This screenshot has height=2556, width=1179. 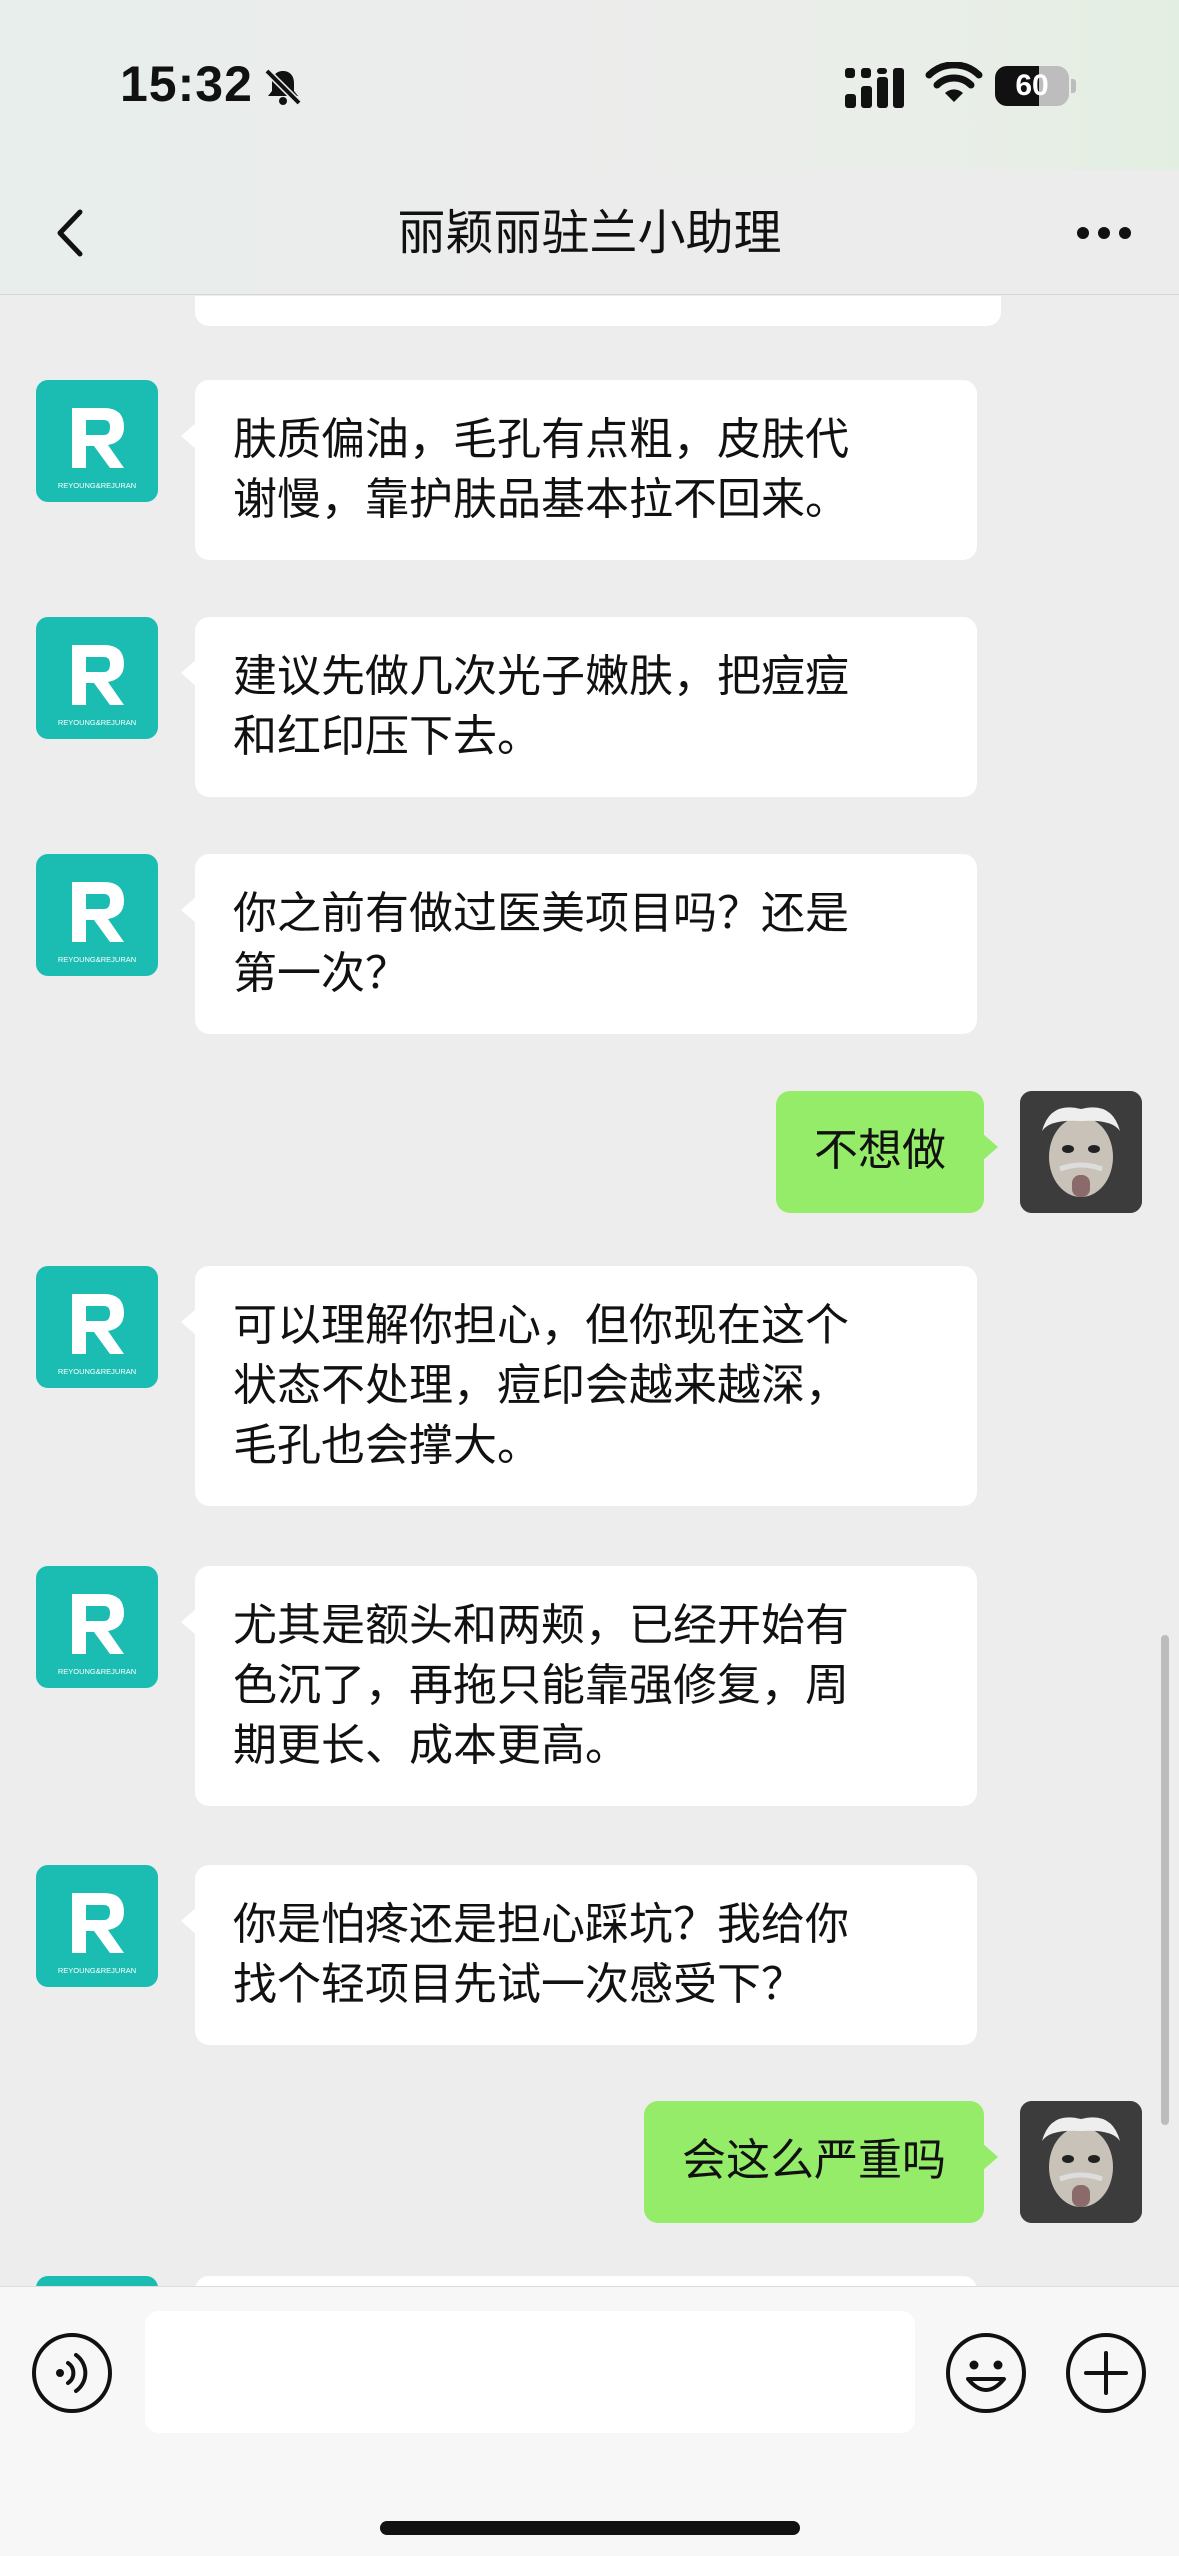 I want to click on message-bubble: 你是怕疼还是担心踩坑？我给你 找个轻项目先试一次感受下？, so click(x=579, y=1955).